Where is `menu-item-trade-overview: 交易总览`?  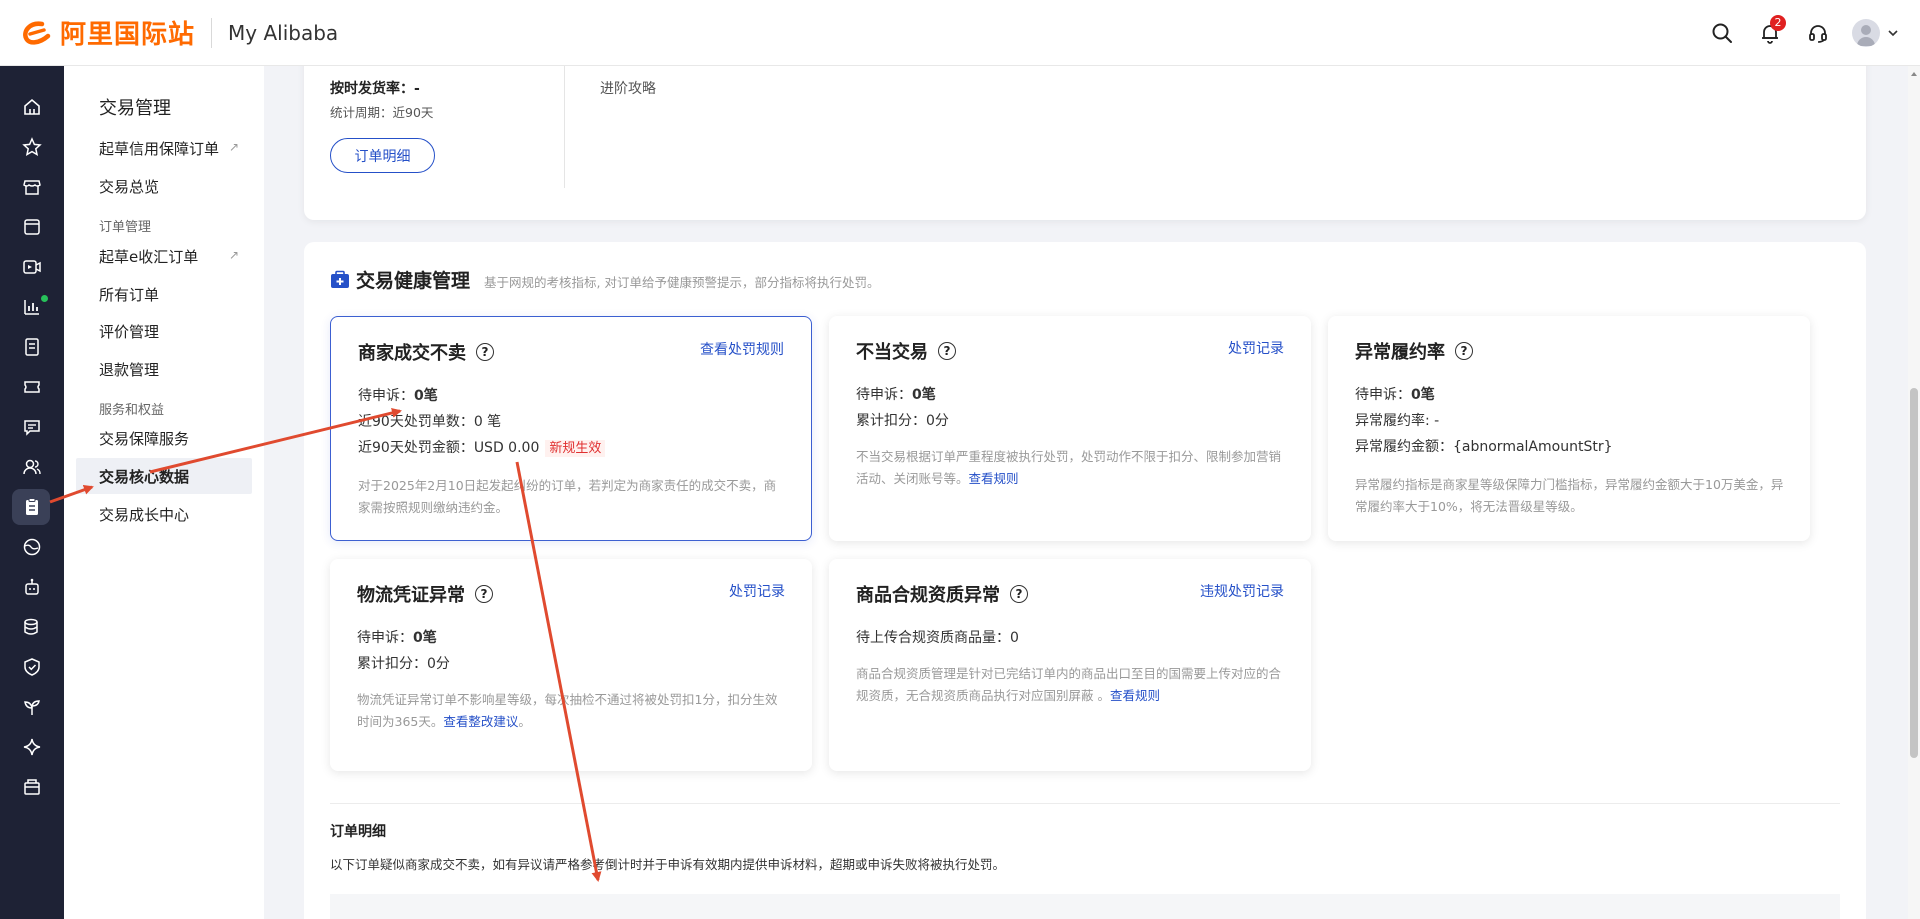
menu-item-trade-overview: 交易总览 is located at coordinates (129, 186).